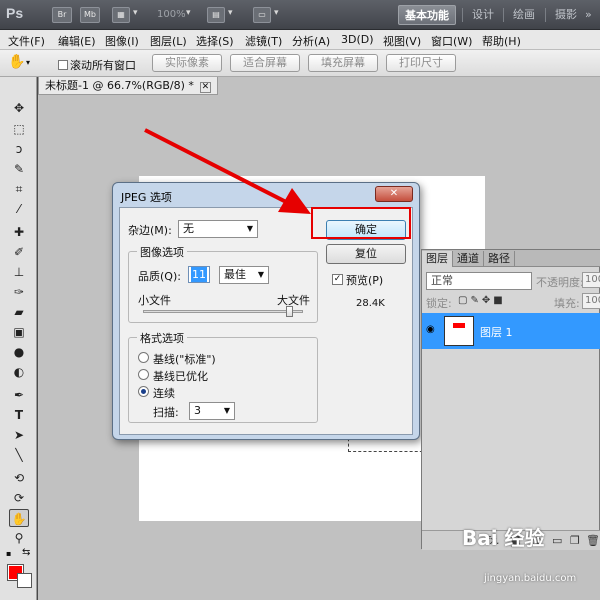 This screenshot has height=600, width=600. I want to click on arrange-dropdown-icon: ▾, so click(230, 13).